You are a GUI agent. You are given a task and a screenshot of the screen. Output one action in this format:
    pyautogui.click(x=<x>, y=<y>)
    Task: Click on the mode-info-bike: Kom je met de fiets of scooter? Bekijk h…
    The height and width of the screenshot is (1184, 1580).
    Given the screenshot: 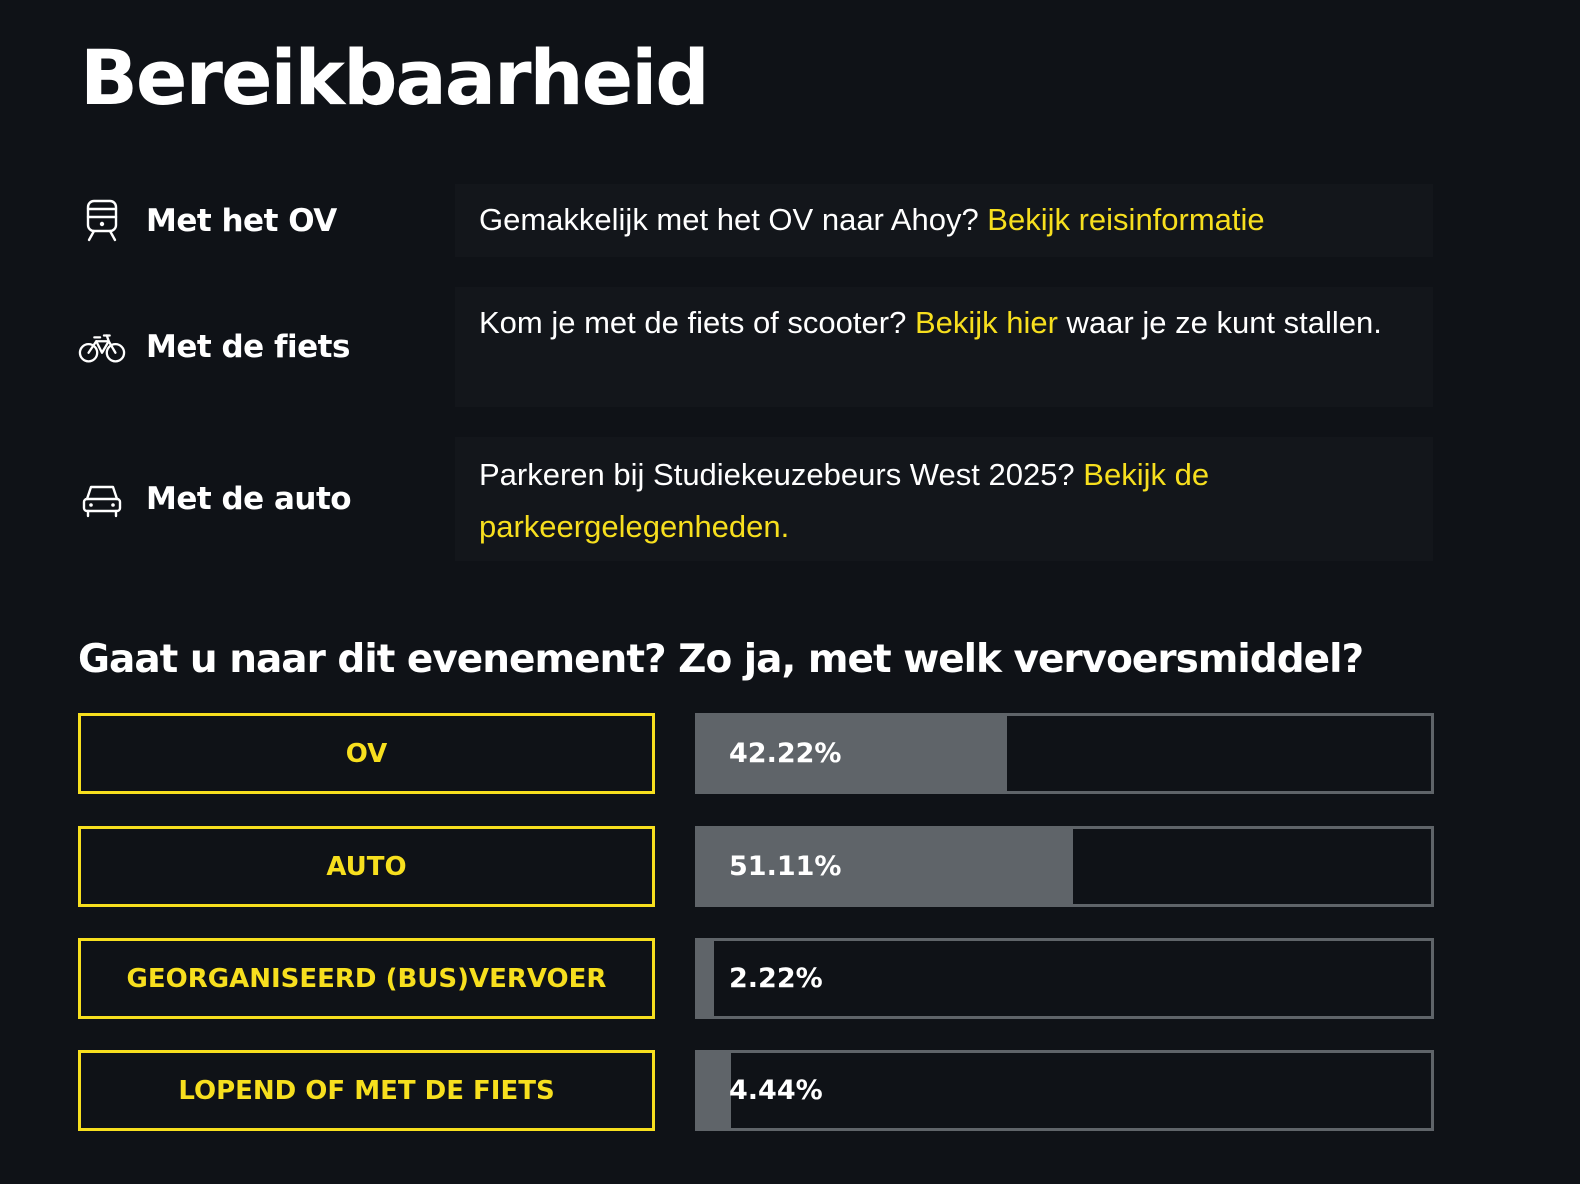 What is the action you would take?
    pyautogui.click(x=944, y=347)
    